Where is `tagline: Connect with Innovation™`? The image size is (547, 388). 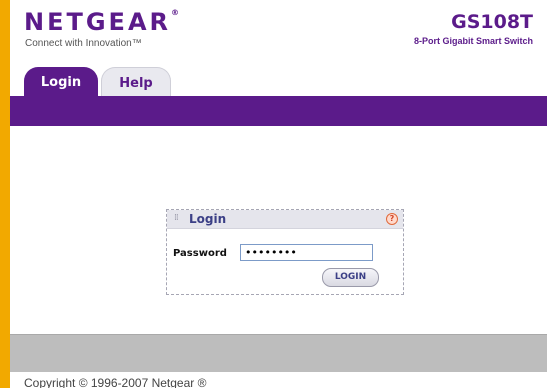
tagline: Connect with Innovation™ is located at coordinates (83, 43).